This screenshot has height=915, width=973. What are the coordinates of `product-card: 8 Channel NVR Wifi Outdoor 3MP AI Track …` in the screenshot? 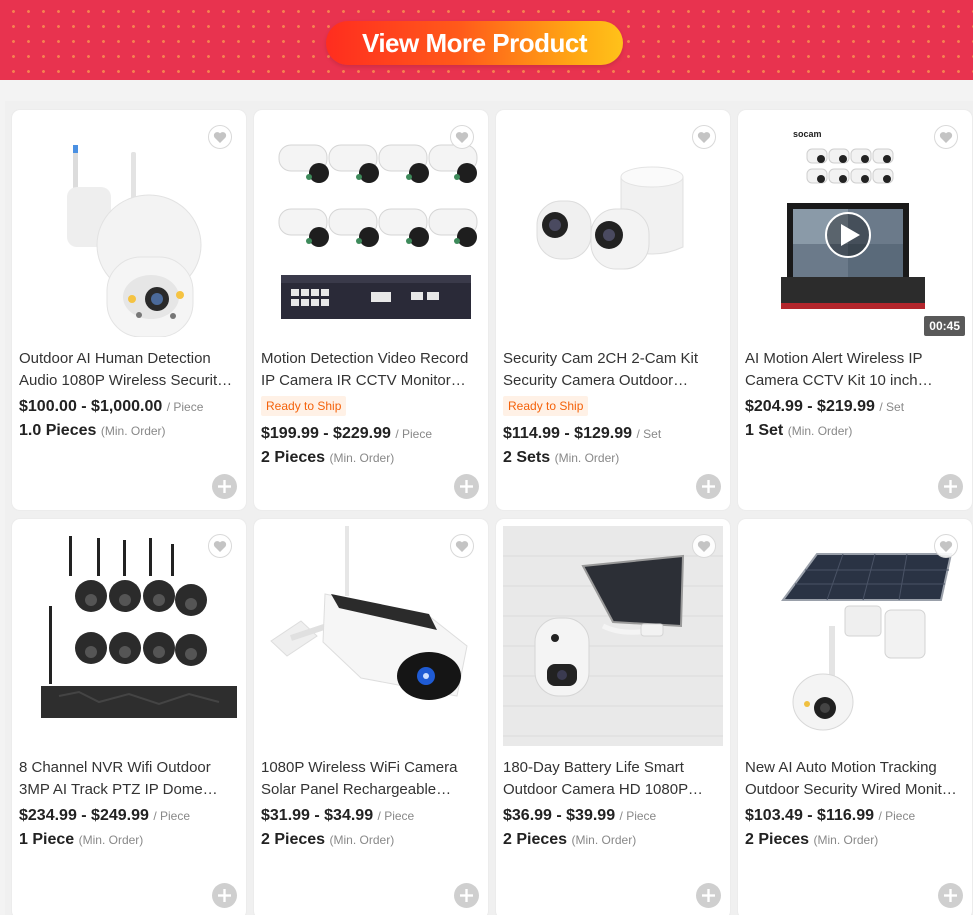 It's located at (129, 717).